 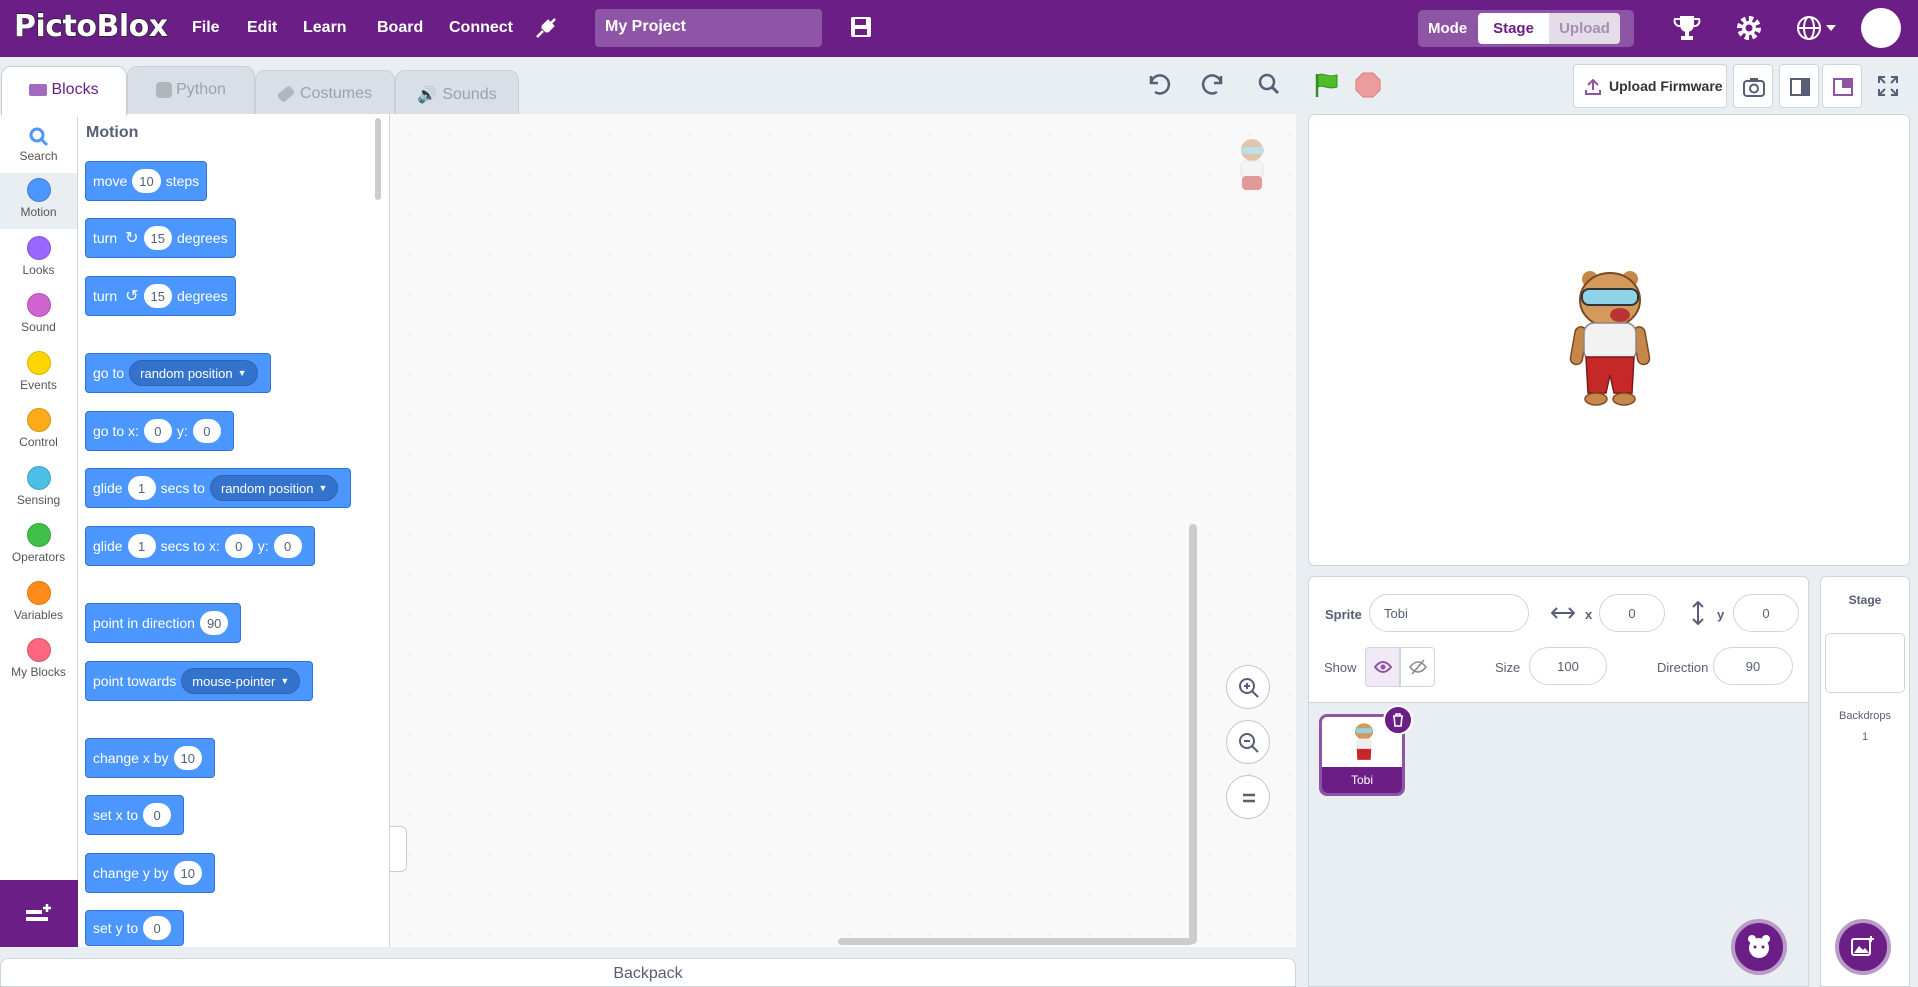 What do you see at coordinates (38, 201) in the screenshot?
I see `category-motion: Motion` at bounding box center [38, 201].